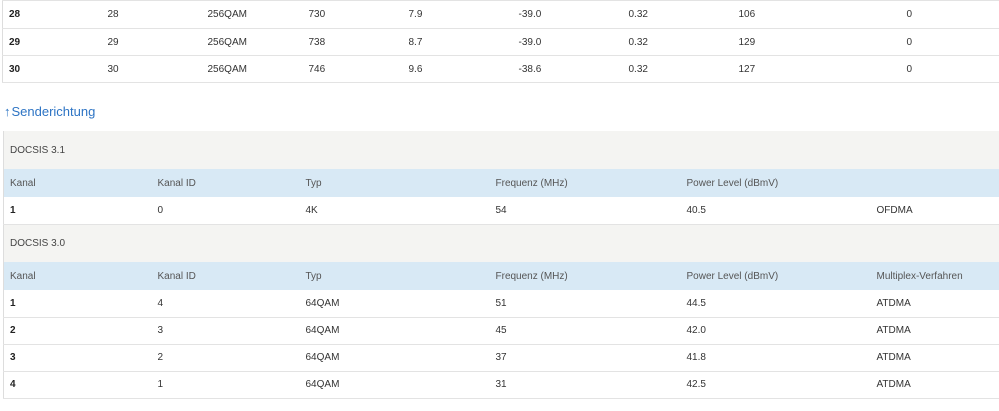 This screenshot has height=411, width=999. What do you see at coordinates (15, 14) in the screenshot?
I see `cell-kanal: 28` at bounding box center [15, 14].